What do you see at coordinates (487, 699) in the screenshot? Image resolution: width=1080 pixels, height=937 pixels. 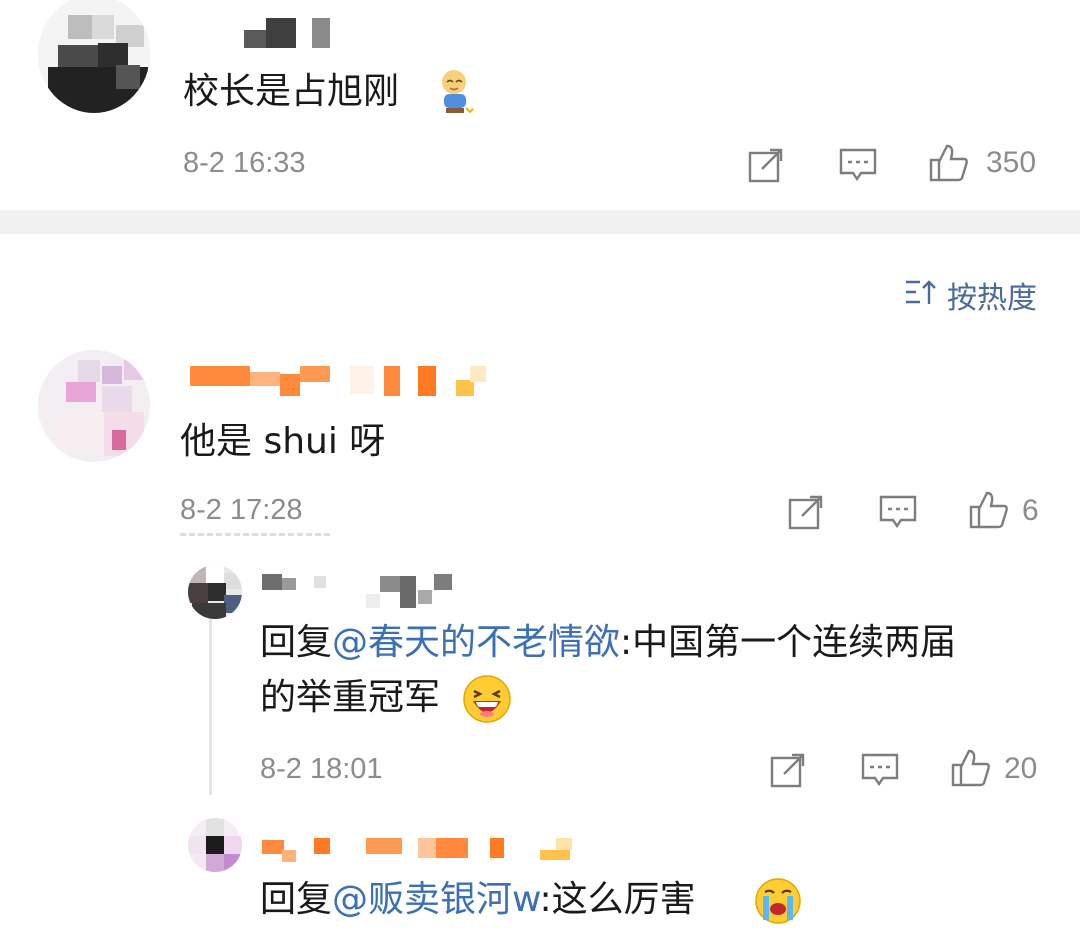 I see `laughing-emoji-icon` at bounding box center [487, 699].